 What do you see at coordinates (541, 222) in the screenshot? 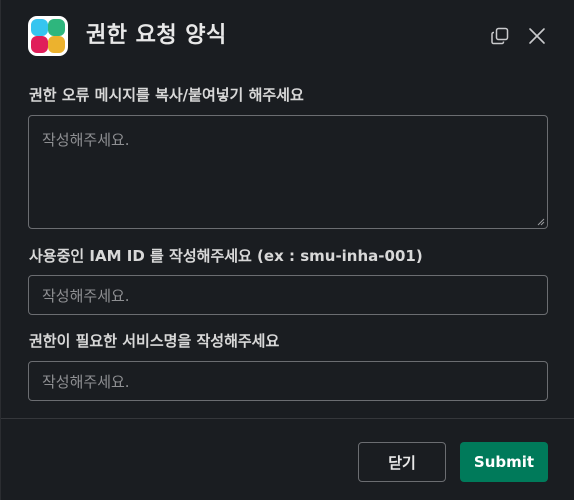
I see `resize-handle-icon` at bounding box center [541, 222].